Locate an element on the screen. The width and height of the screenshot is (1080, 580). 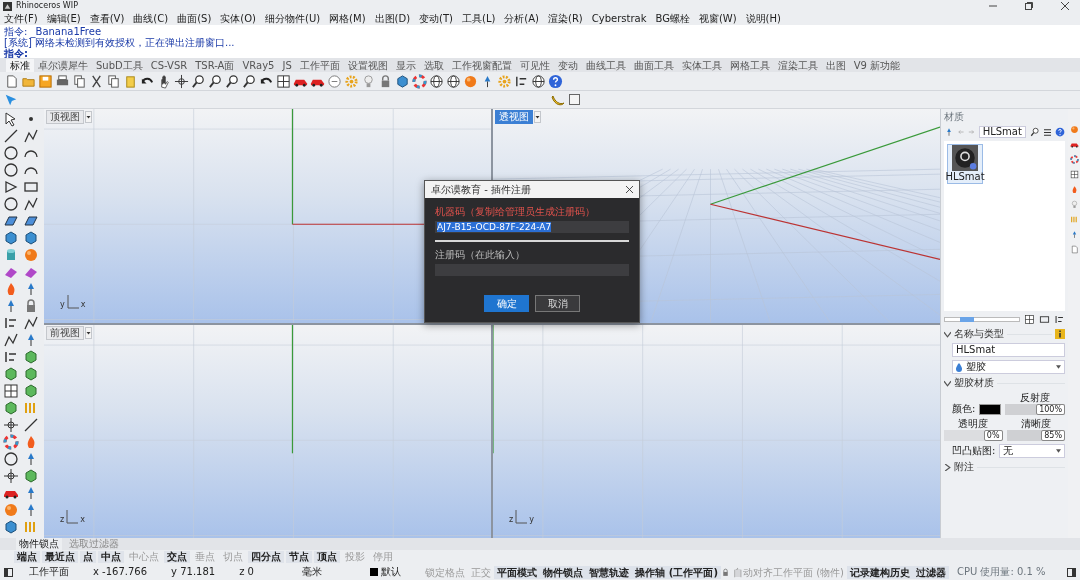
slider-reading: 0% is located at coordinates (993, 435).